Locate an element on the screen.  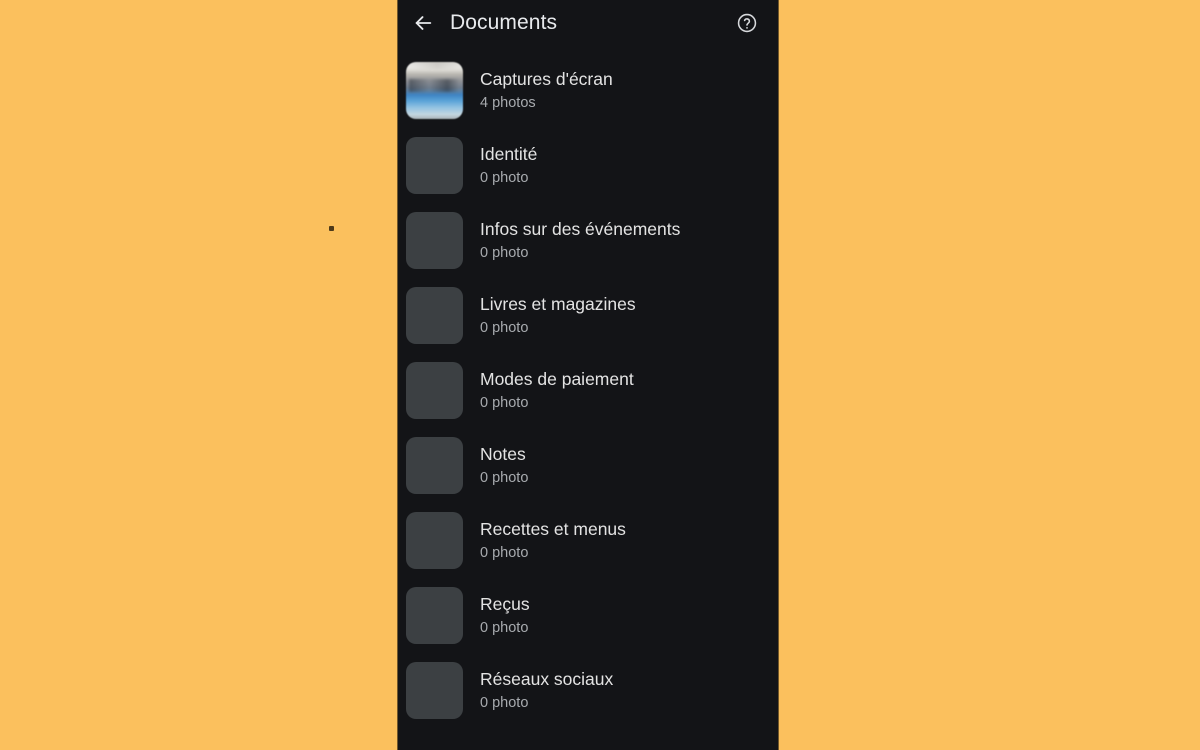
list-item-text: Identité 0 photo is located at coordinates (508, 165).